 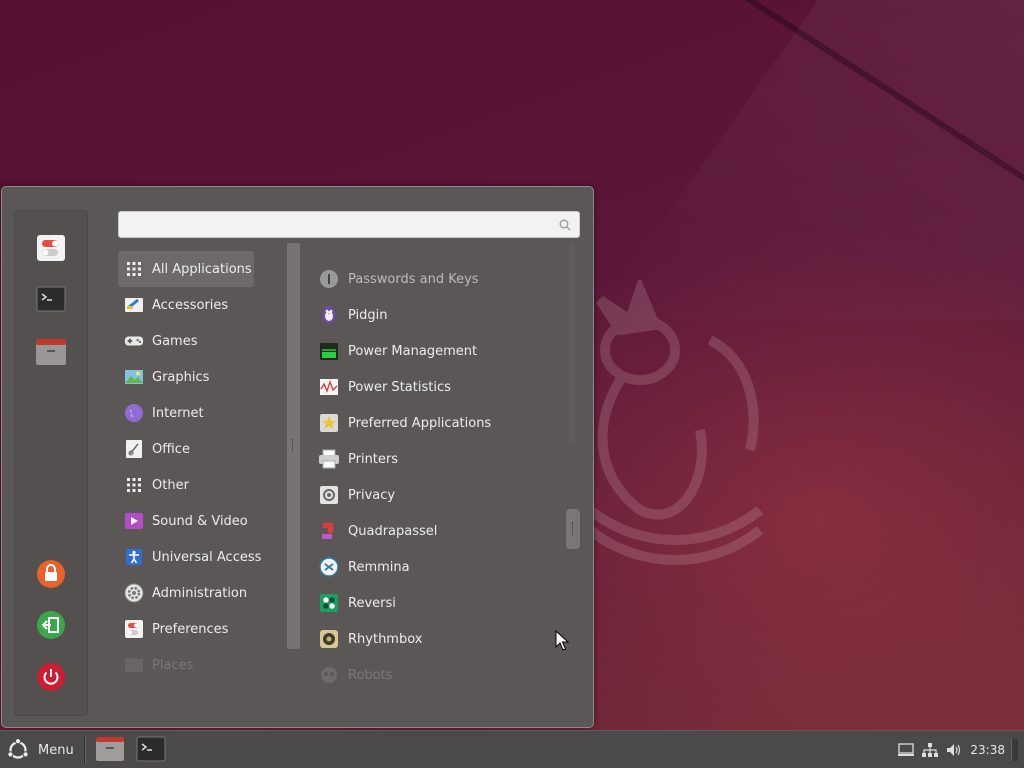 What do you see at coordinates (329, 603) in the screenshot?
I see `reversi-icon` at bounding box center [329, 603].